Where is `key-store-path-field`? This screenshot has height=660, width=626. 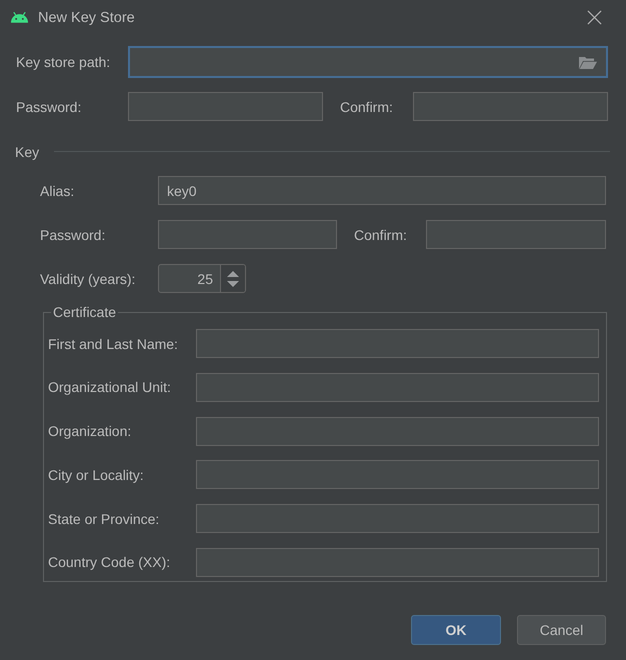 key-store-path-field is located at coordinates (368, 62).